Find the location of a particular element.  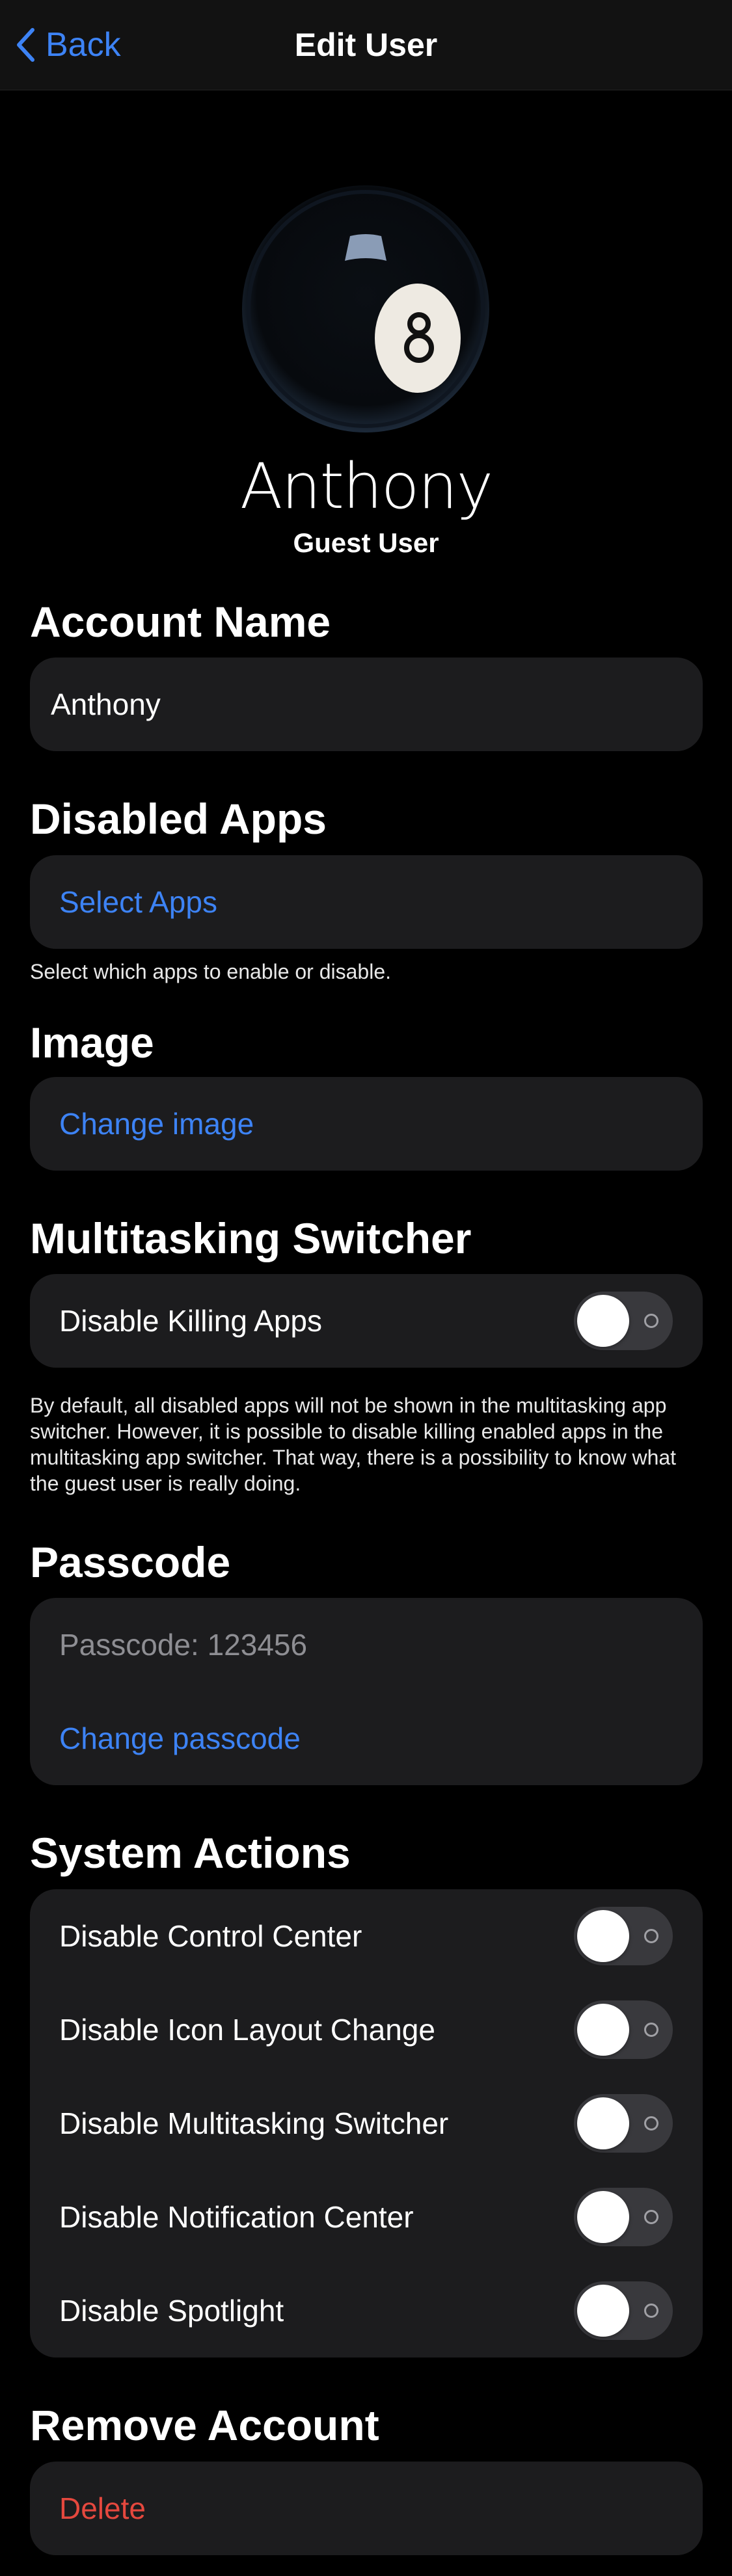

disable-multitasking-switcher-toggle is located at coordinates (623, 2123).